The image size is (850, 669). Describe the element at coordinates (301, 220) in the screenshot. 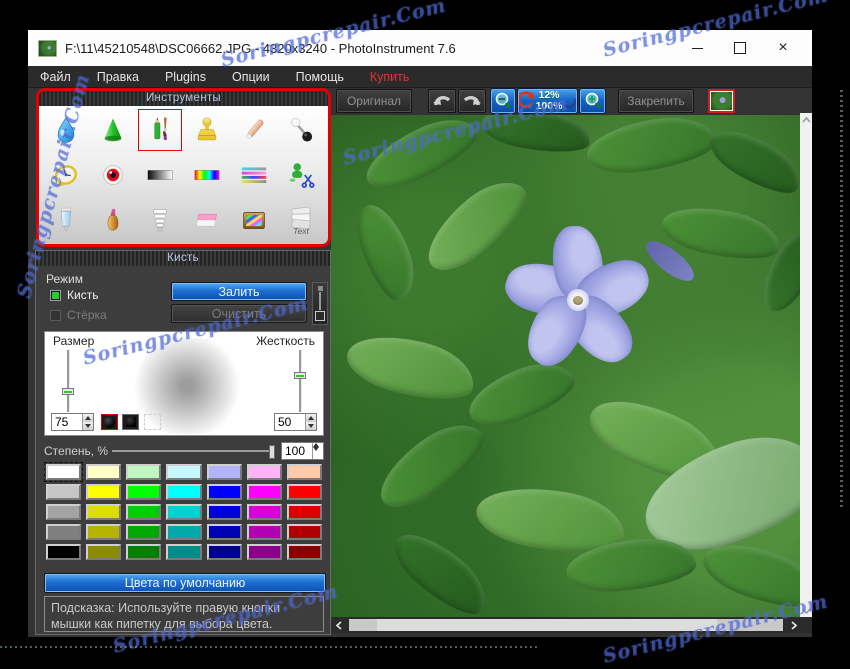

I see `tool-text-layers: Text` at that location.